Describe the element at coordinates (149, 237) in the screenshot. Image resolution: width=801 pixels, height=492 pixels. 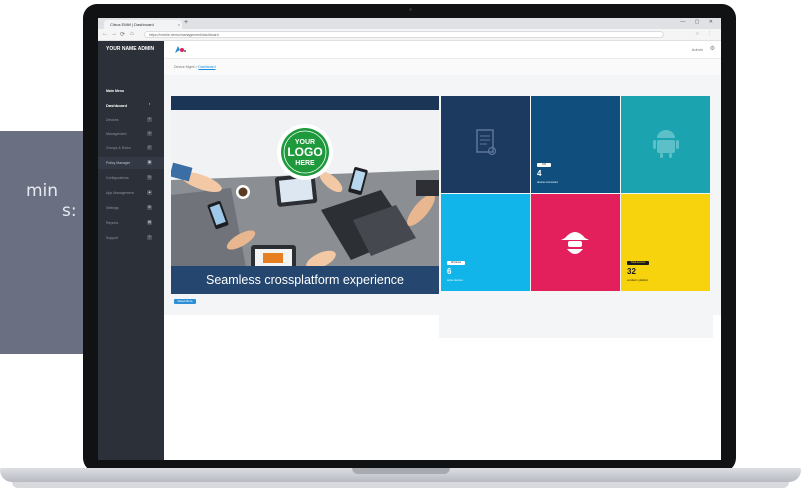
I see `help-icon: ?` at that location.